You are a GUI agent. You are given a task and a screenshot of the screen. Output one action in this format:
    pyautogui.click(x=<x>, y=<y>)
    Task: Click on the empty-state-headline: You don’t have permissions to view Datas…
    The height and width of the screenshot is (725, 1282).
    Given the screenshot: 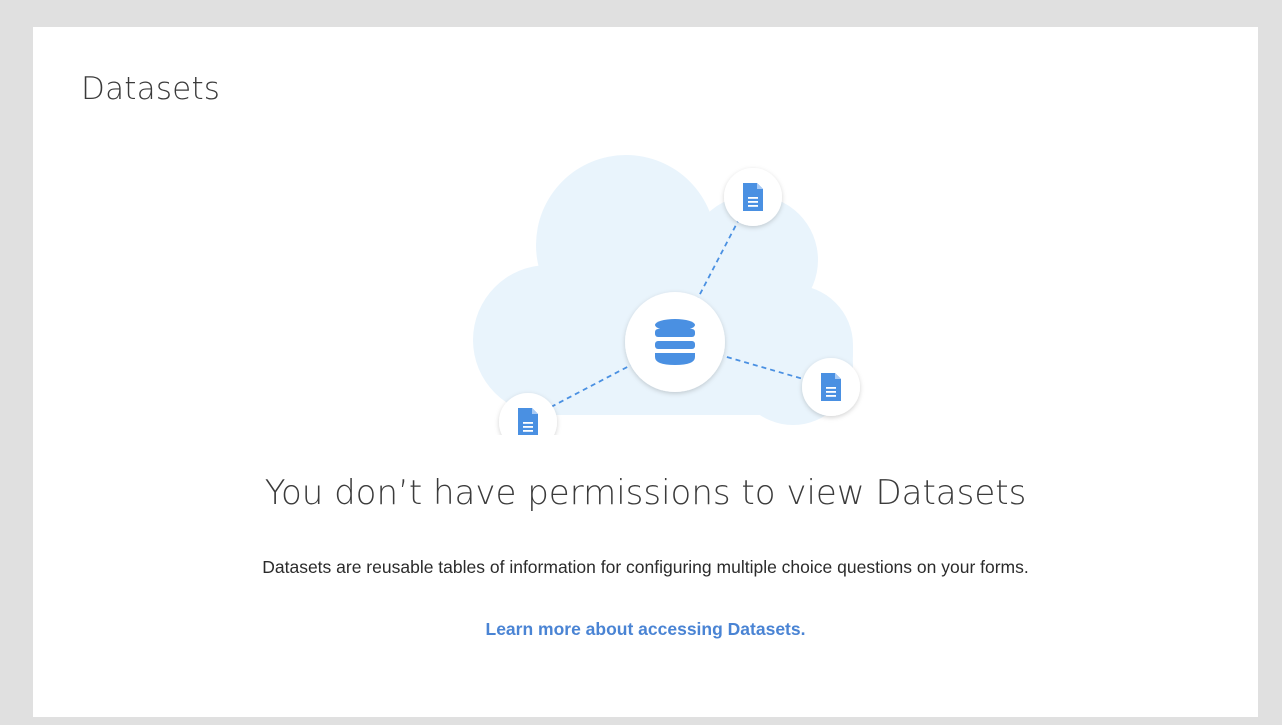 What is the action you would take?
    pyautogui.click(x=645, y=493)
    